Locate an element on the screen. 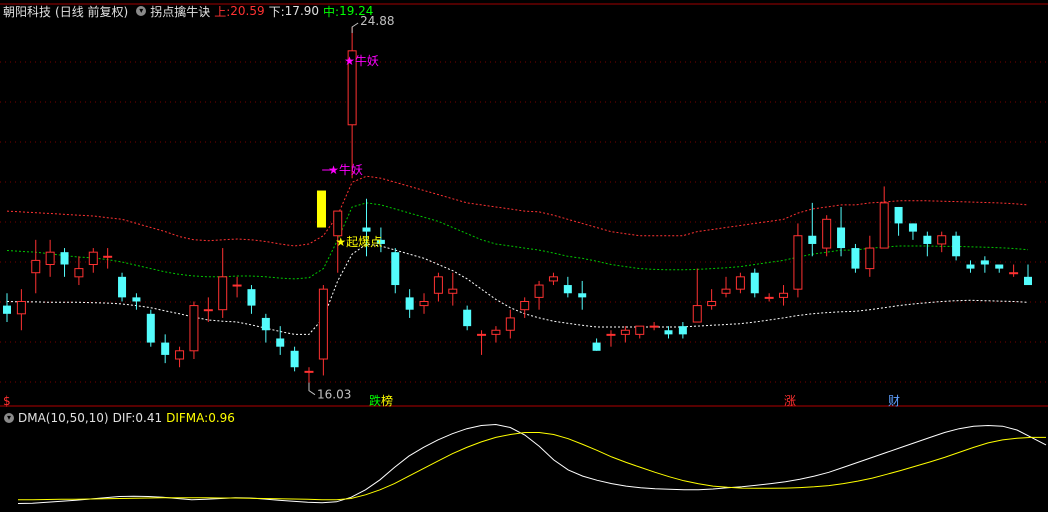 The height and width of the screenshot is (512, 1048). difma-line is located at coordinates (532, 466).